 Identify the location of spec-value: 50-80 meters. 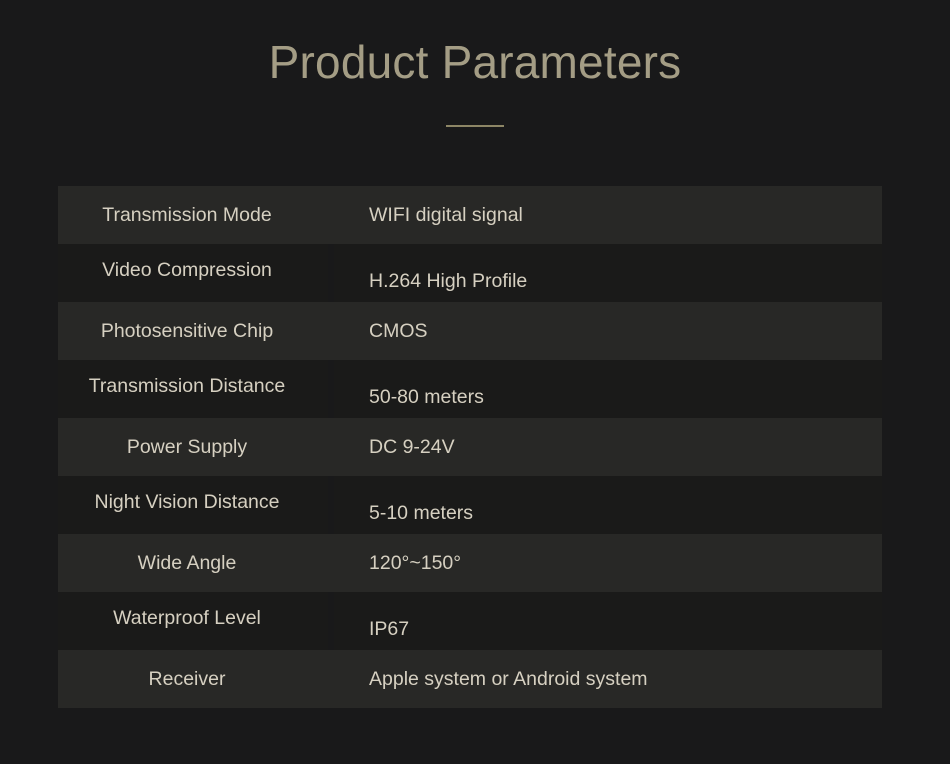
(605, 389).